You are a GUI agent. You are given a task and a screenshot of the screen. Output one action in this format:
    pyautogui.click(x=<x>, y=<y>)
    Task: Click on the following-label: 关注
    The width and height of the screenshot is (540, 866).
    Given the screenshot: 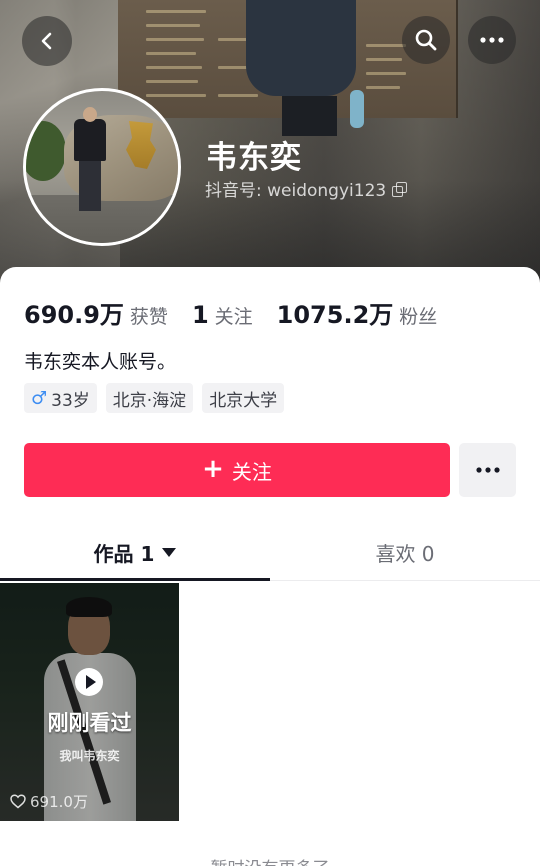 What is the action you would take?
    pyautogui.click(x=234, y=315)
    